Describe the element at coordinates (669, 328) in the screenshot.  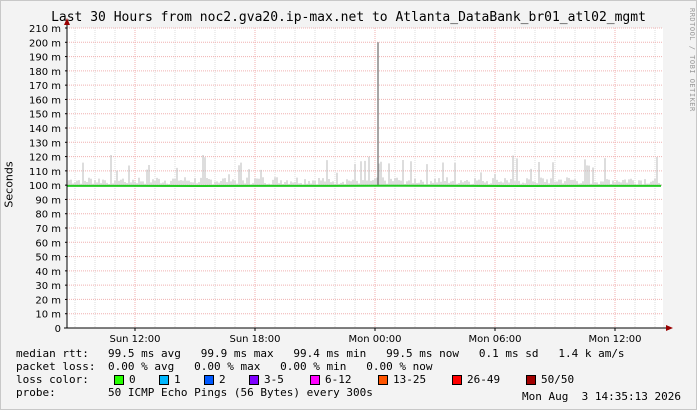
I see `x-axis-arrow` at that location.